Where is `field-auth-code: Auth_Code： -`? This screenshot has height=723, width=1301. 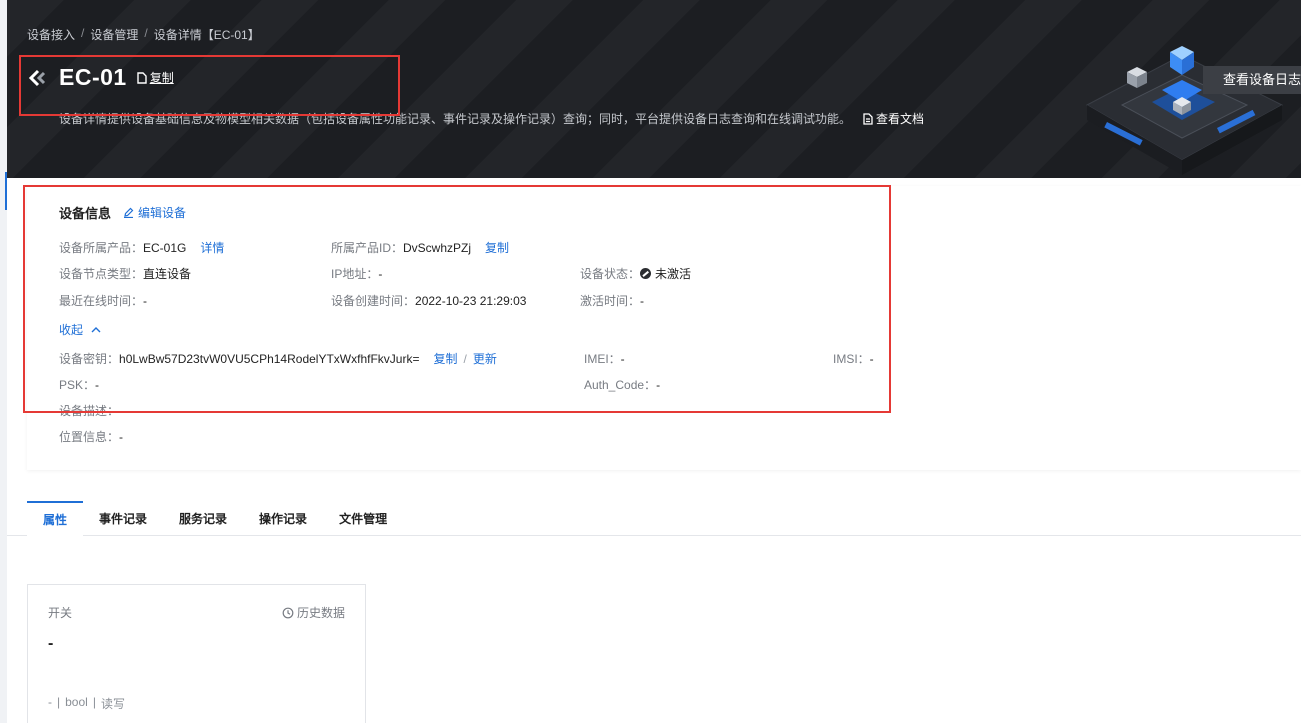 field-auth-code: Auth_Code： - is located at coordinates (622, 384).